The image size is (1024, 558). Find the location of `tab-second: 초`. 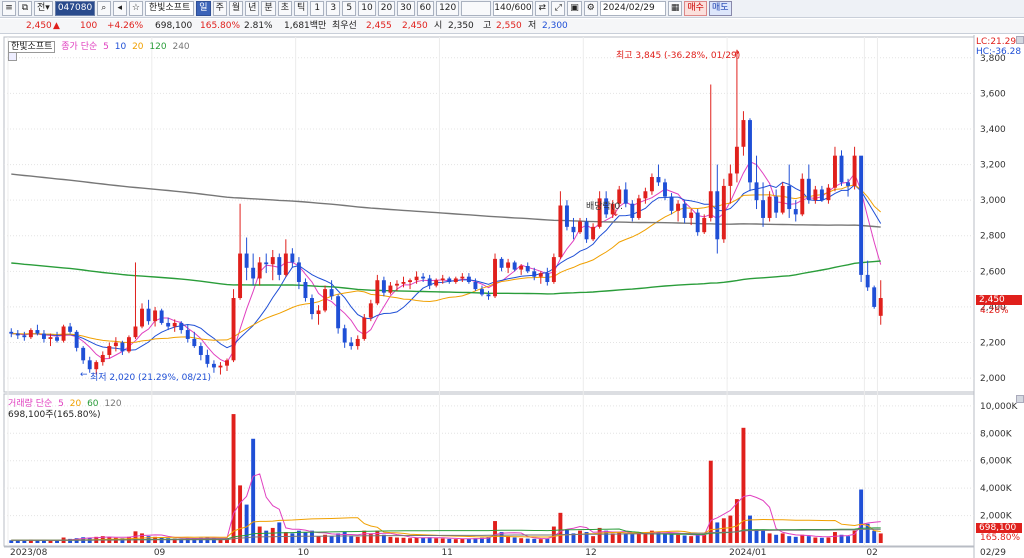

tab-second: 초 is located at coordinates (284, 8).